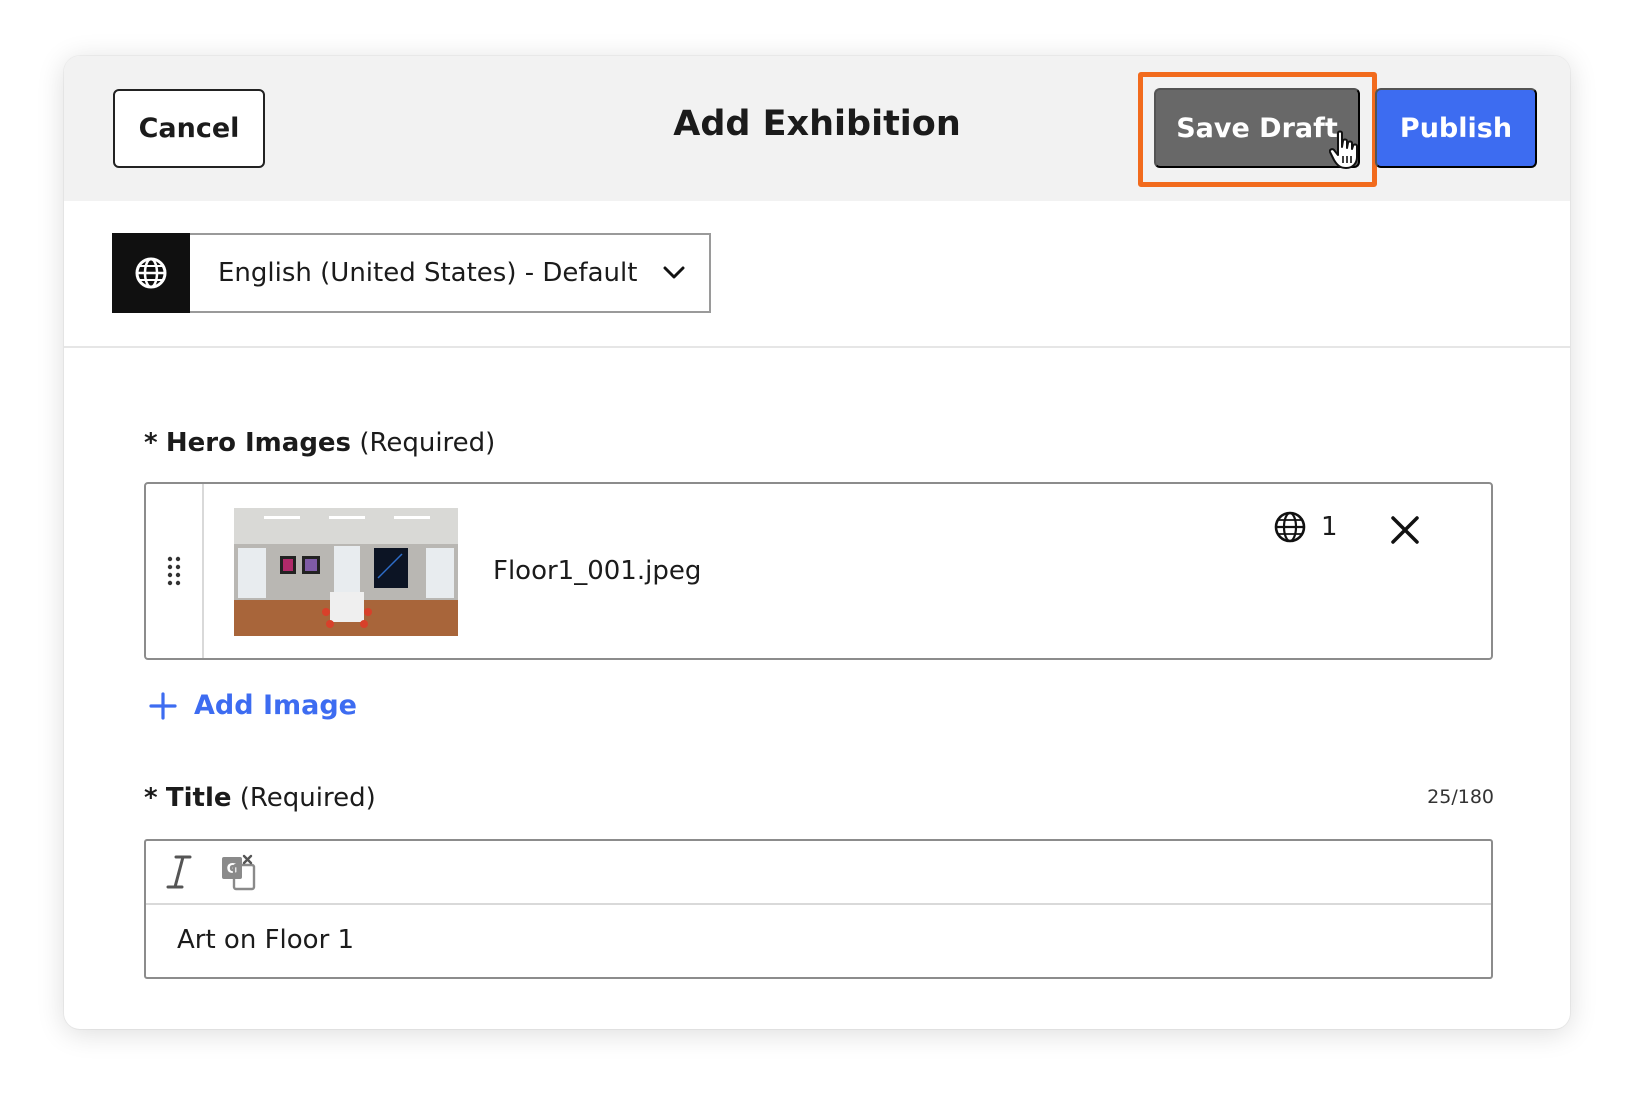 This screenshot has height=1096, width=1628. I want to click on italic-icon, so click(179, 872).